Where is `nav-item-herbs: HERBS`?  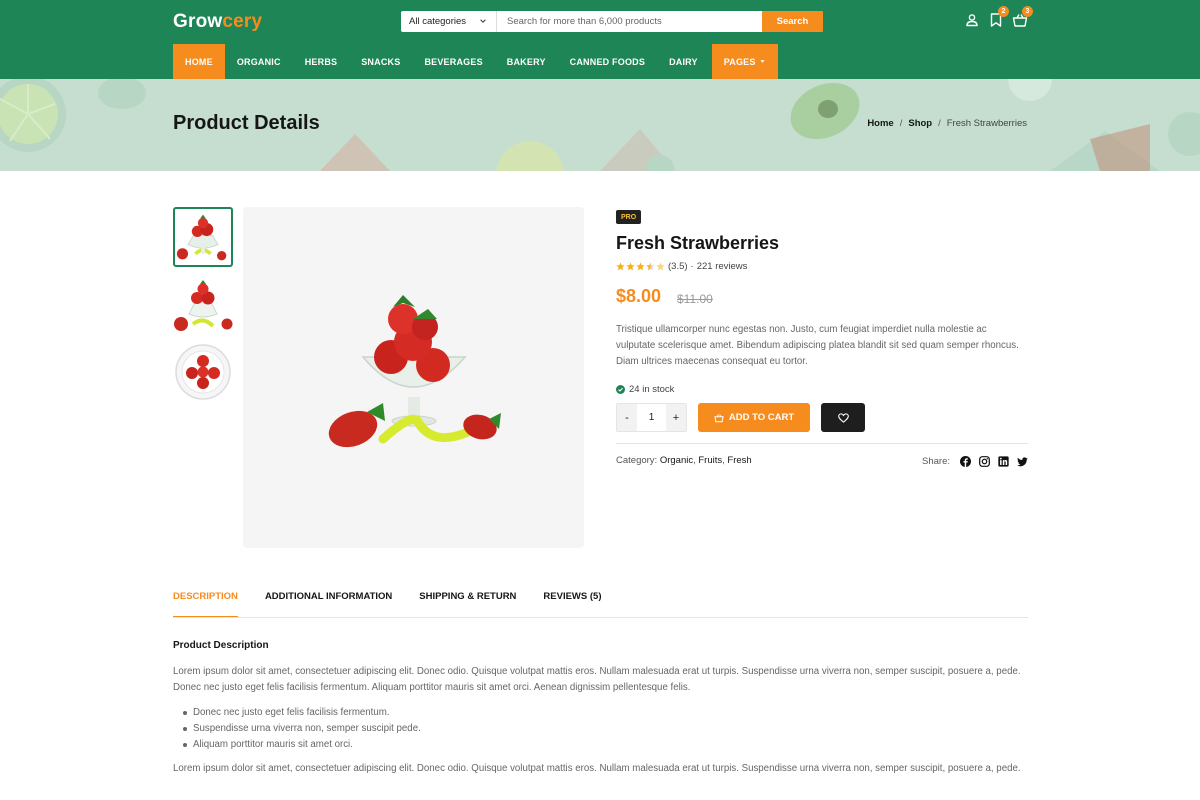 nav-item-herbs: HERBS is located at coordinates (321, 61).